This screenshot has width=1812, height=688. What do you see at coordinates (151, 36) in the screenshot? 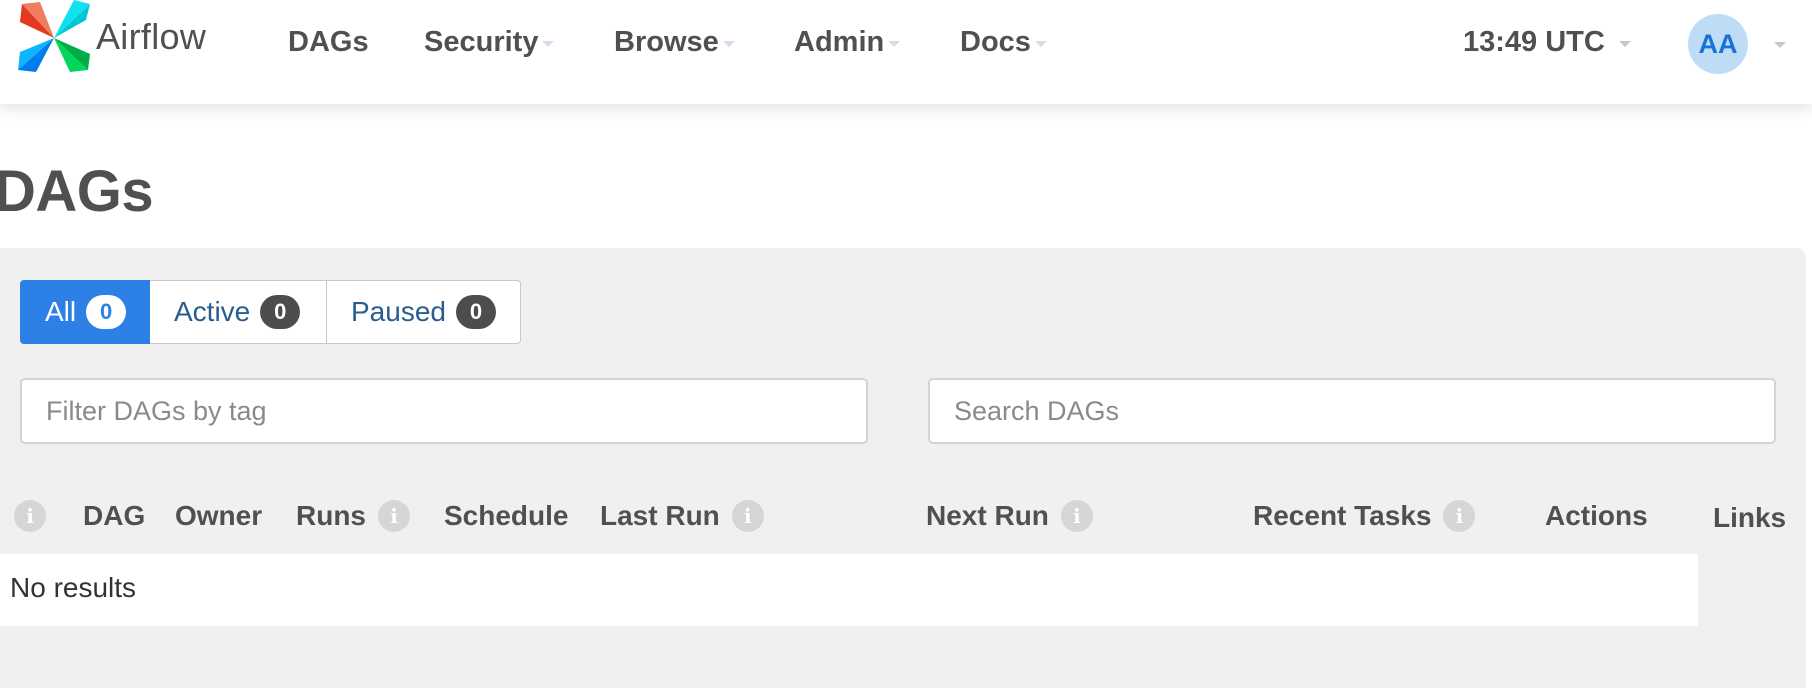
I see `brand-name: Airflow` at bounding box center [151, 36].